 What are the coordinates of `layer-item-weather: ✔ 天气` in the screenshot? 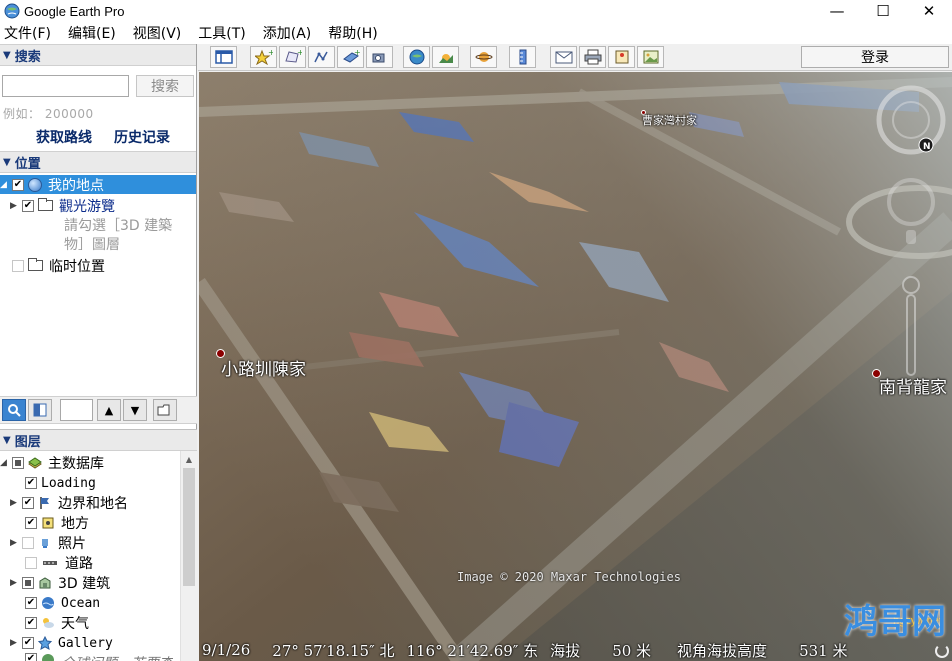 It's located at (57, 623).